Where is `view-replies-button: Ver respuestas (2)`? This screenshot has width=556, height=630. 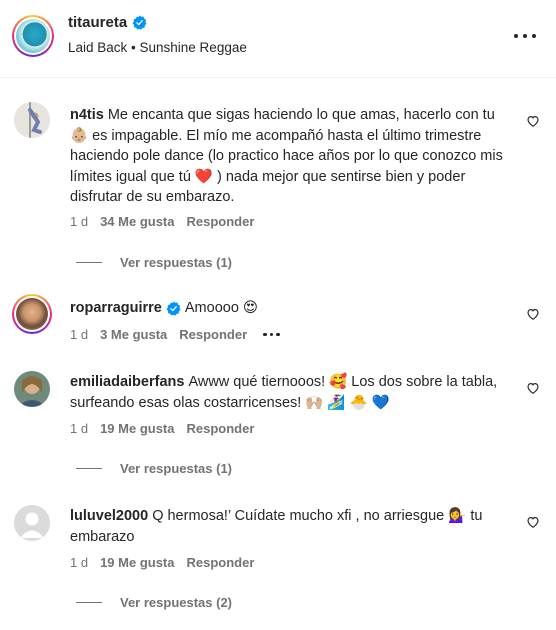
view-replies-button: Ver respuestas (2) is located at coordinates (154, 602).